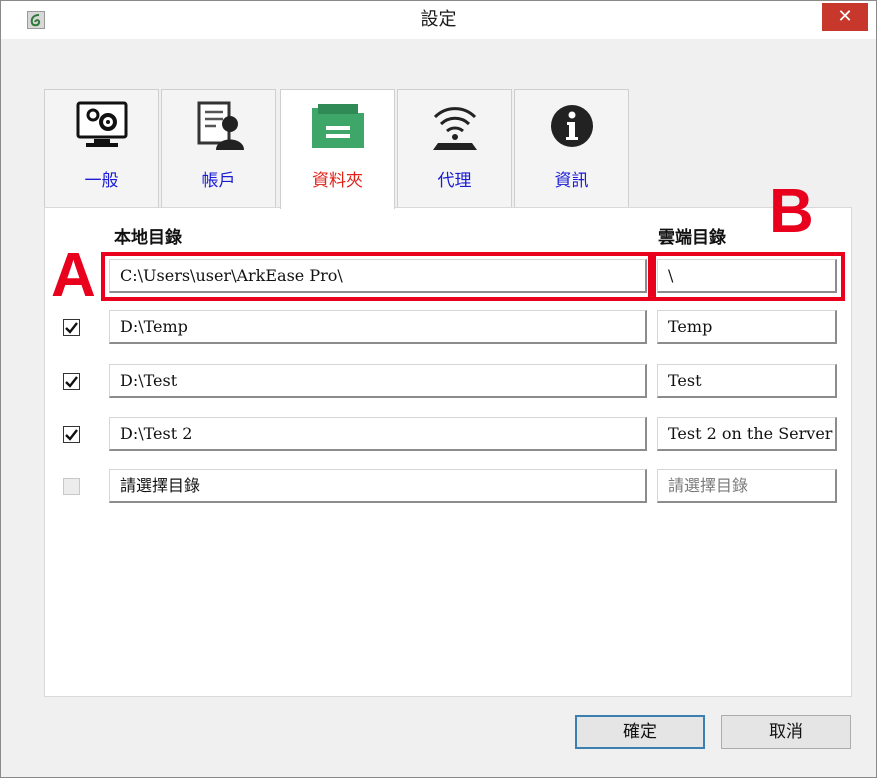  I want to click on tab-info-label: 資訊, so click(571, 181).